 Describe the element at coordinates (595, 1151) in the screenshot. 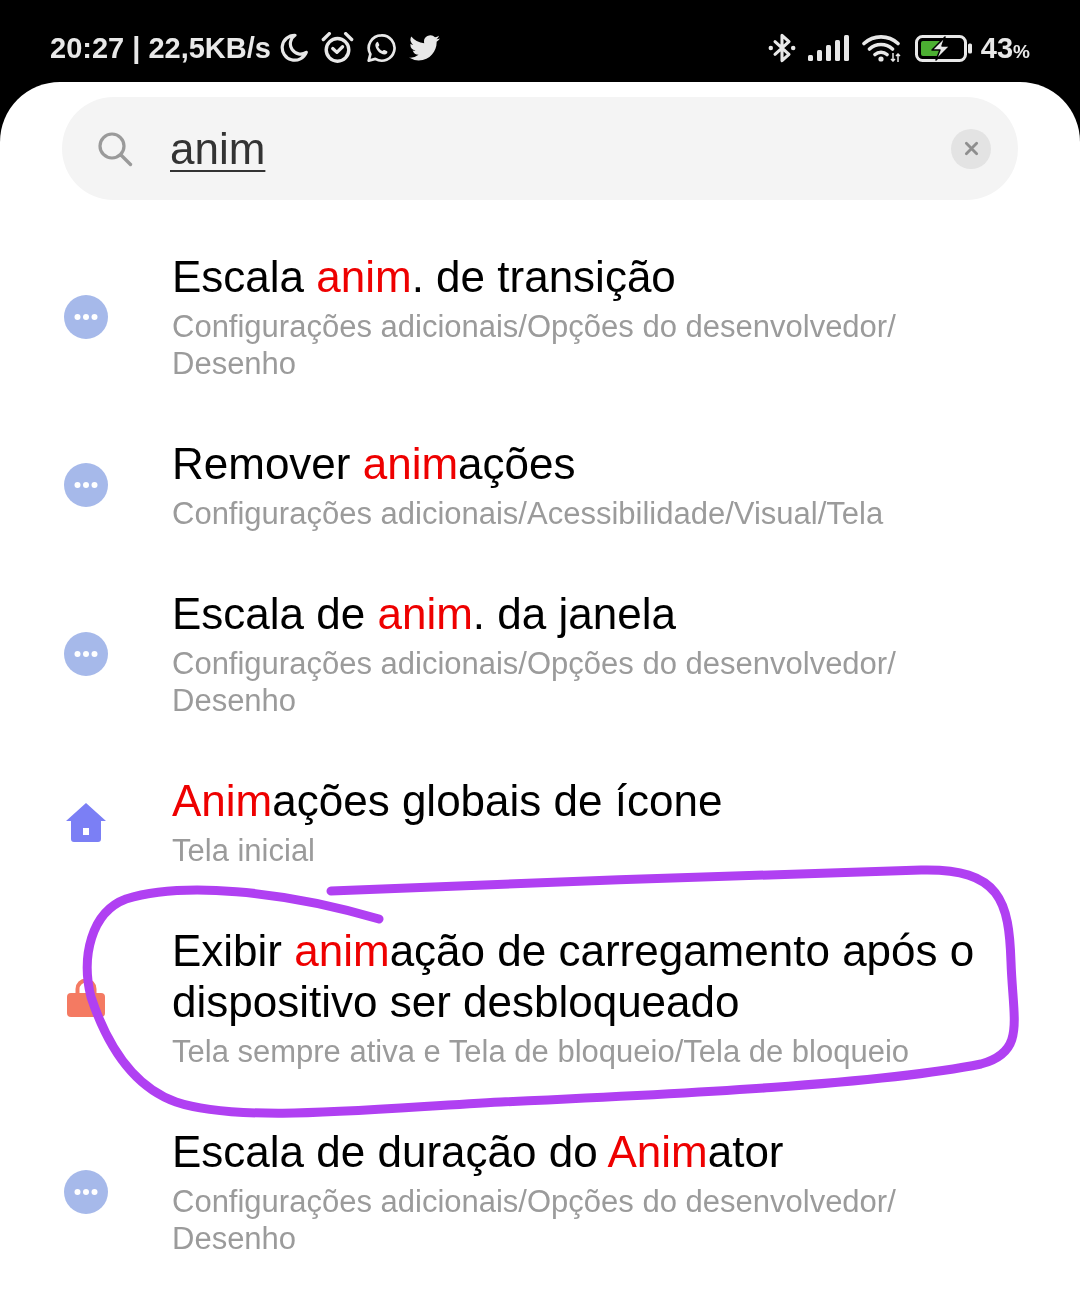

I see `result-title: Escala de duração do Animator` at that location.